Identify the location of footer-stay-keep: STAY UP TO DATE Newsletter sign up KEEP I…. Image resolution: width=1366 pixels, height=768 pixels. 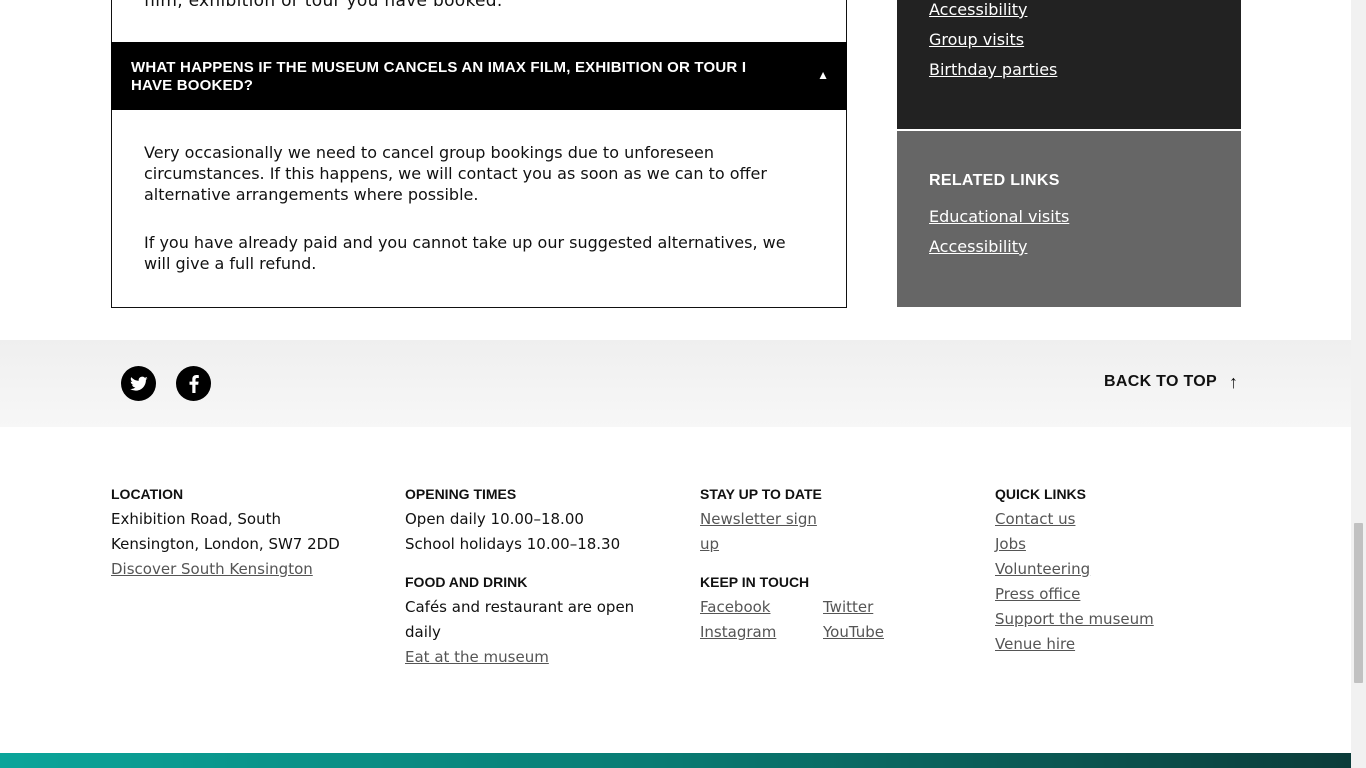
(830, 565).